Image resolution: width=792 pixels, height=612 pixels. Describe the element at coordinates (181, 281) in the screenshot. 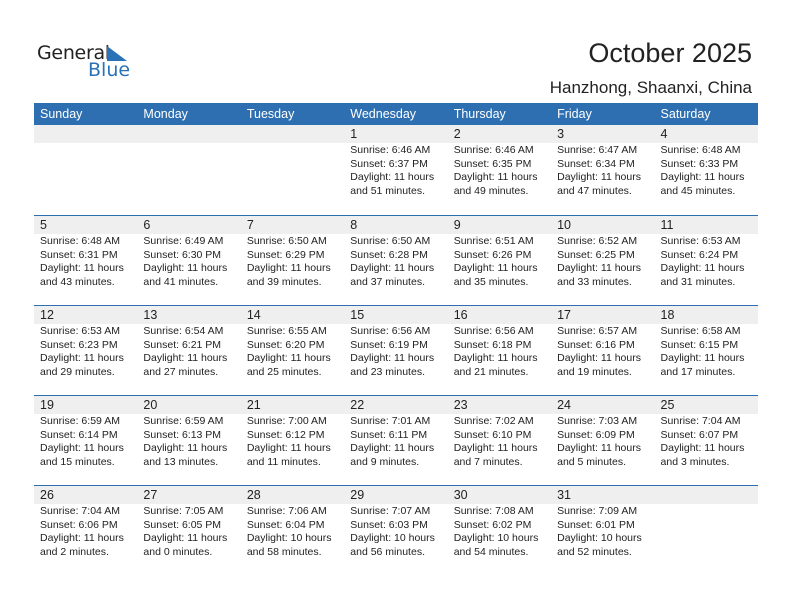

I see `daylight-minutes-text: and 41 minutes.` at that location.